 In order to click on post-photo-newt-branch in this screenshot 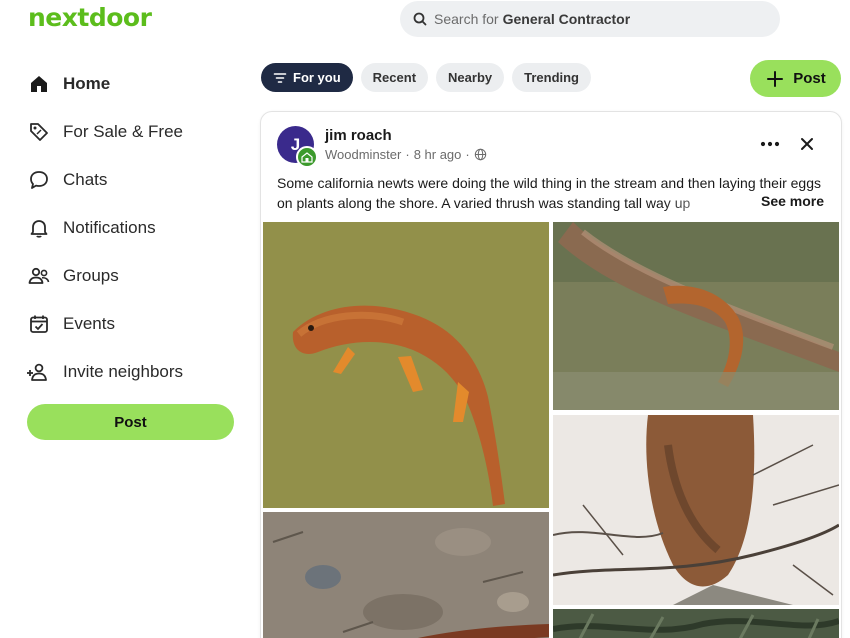, I will do `click(696, 316)`.